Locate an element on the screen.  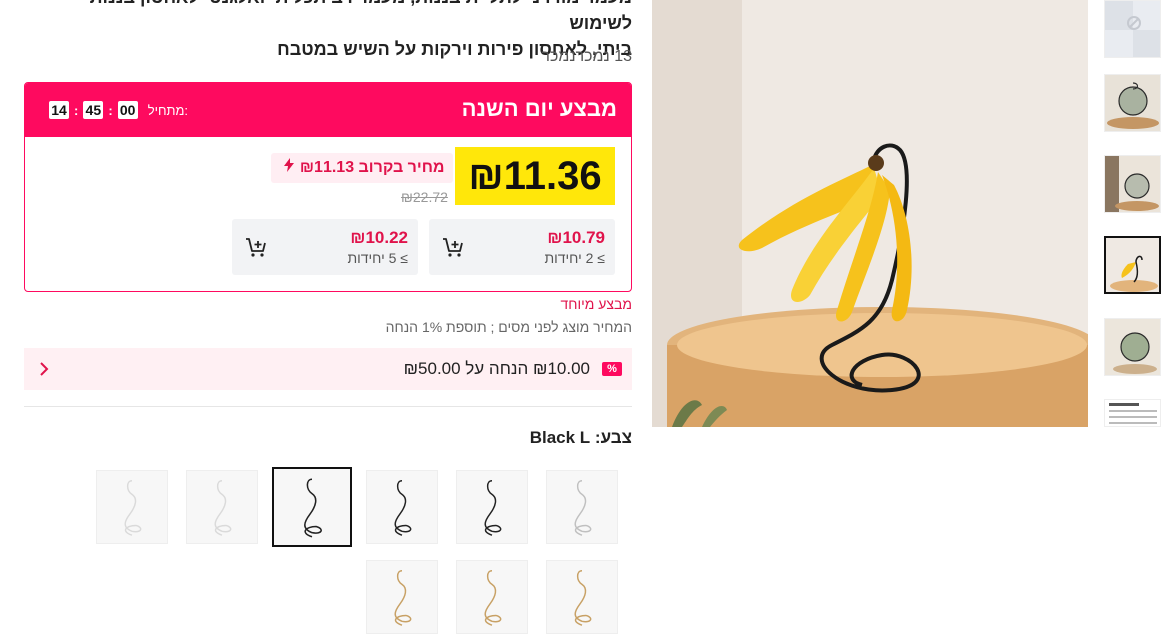
timer-seconds: 00 is located at coordinates (127, 110).